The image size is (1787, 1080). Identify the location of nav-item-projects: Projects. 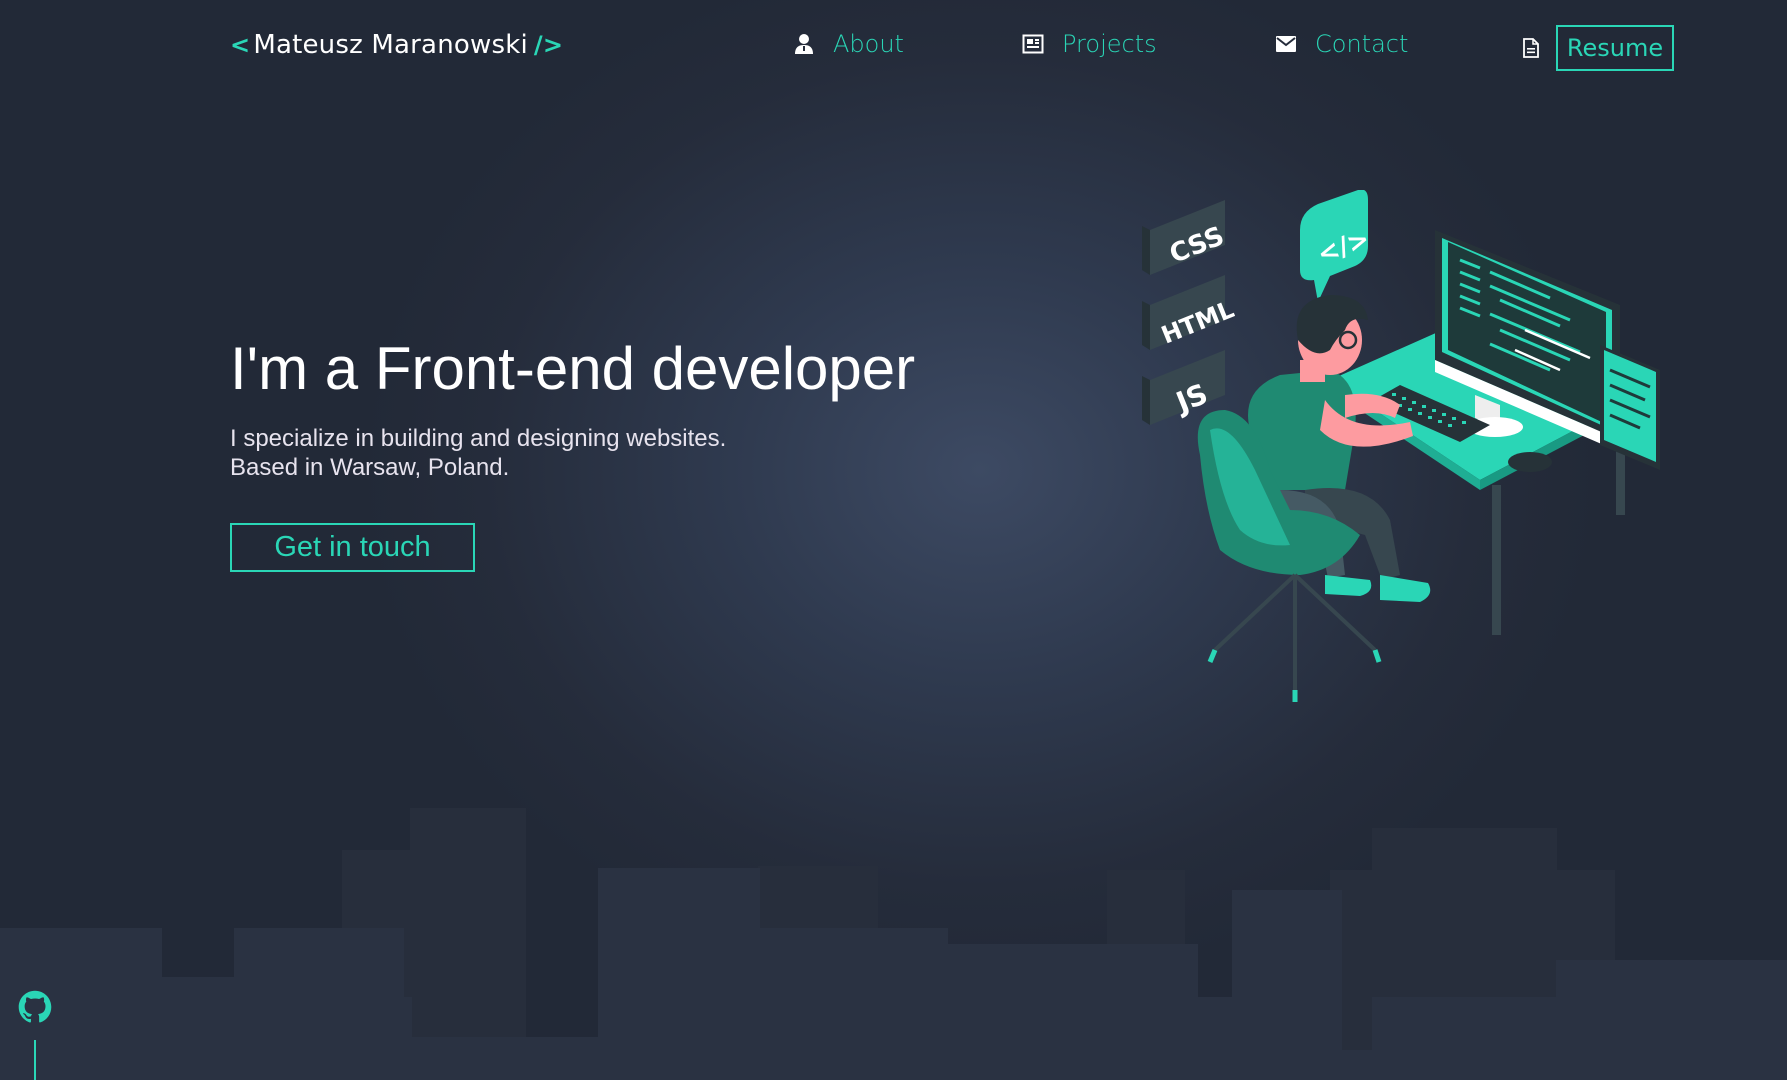
(1089, 44).